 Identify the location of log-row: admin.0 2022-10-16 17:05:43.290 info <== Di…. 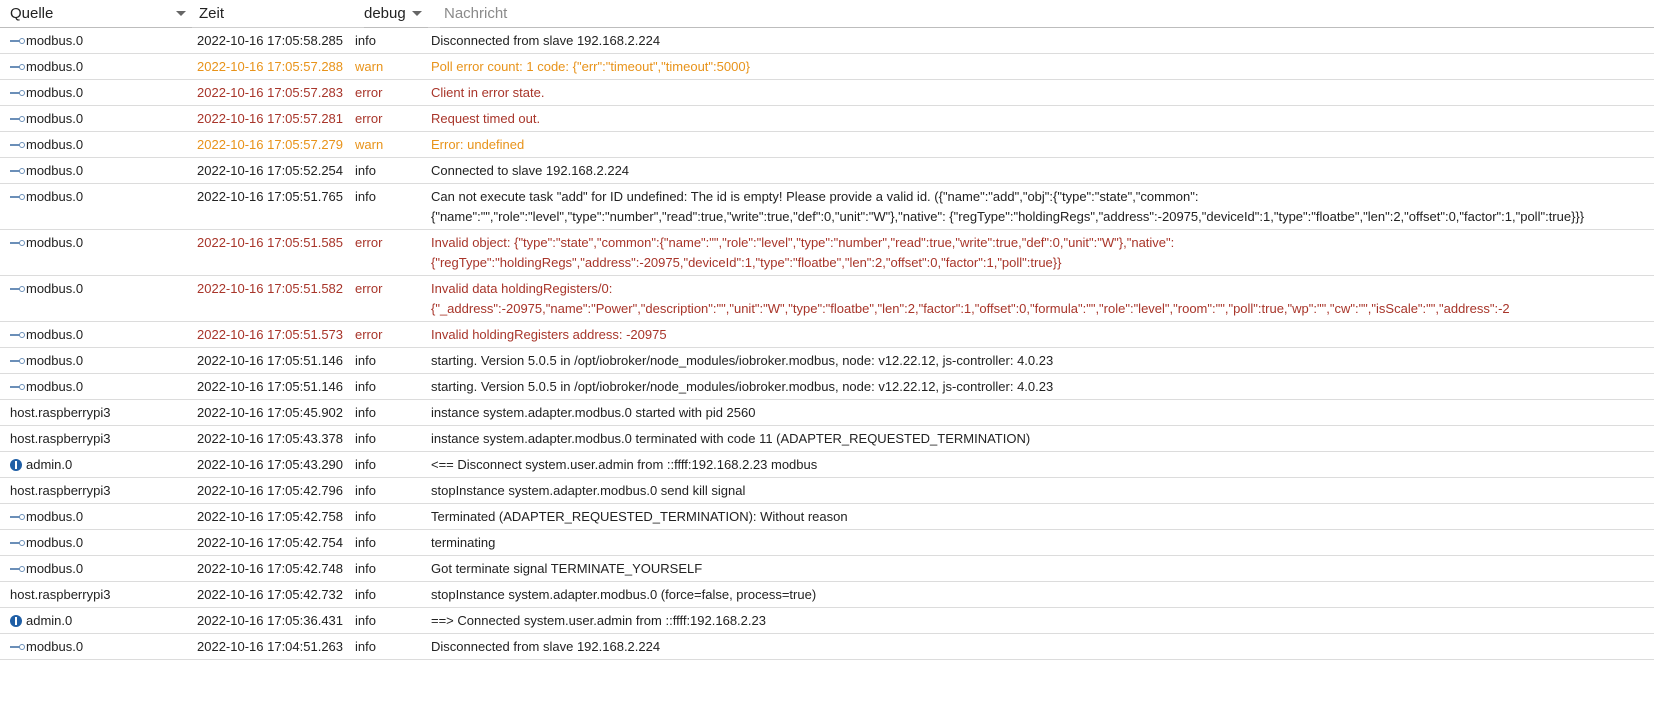
(827, 465).